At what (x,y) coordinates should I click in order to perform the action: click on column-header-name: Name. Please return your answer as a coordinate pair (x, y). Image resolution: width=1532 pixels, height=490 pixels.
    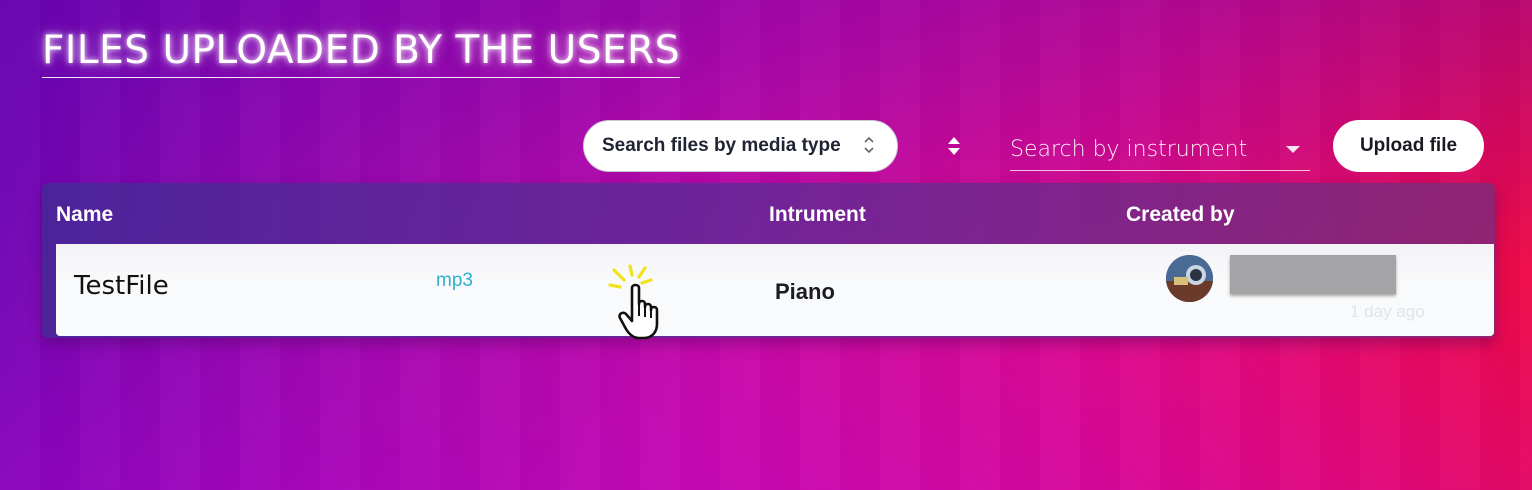
    Looking at the image, I should click on (85, 214).